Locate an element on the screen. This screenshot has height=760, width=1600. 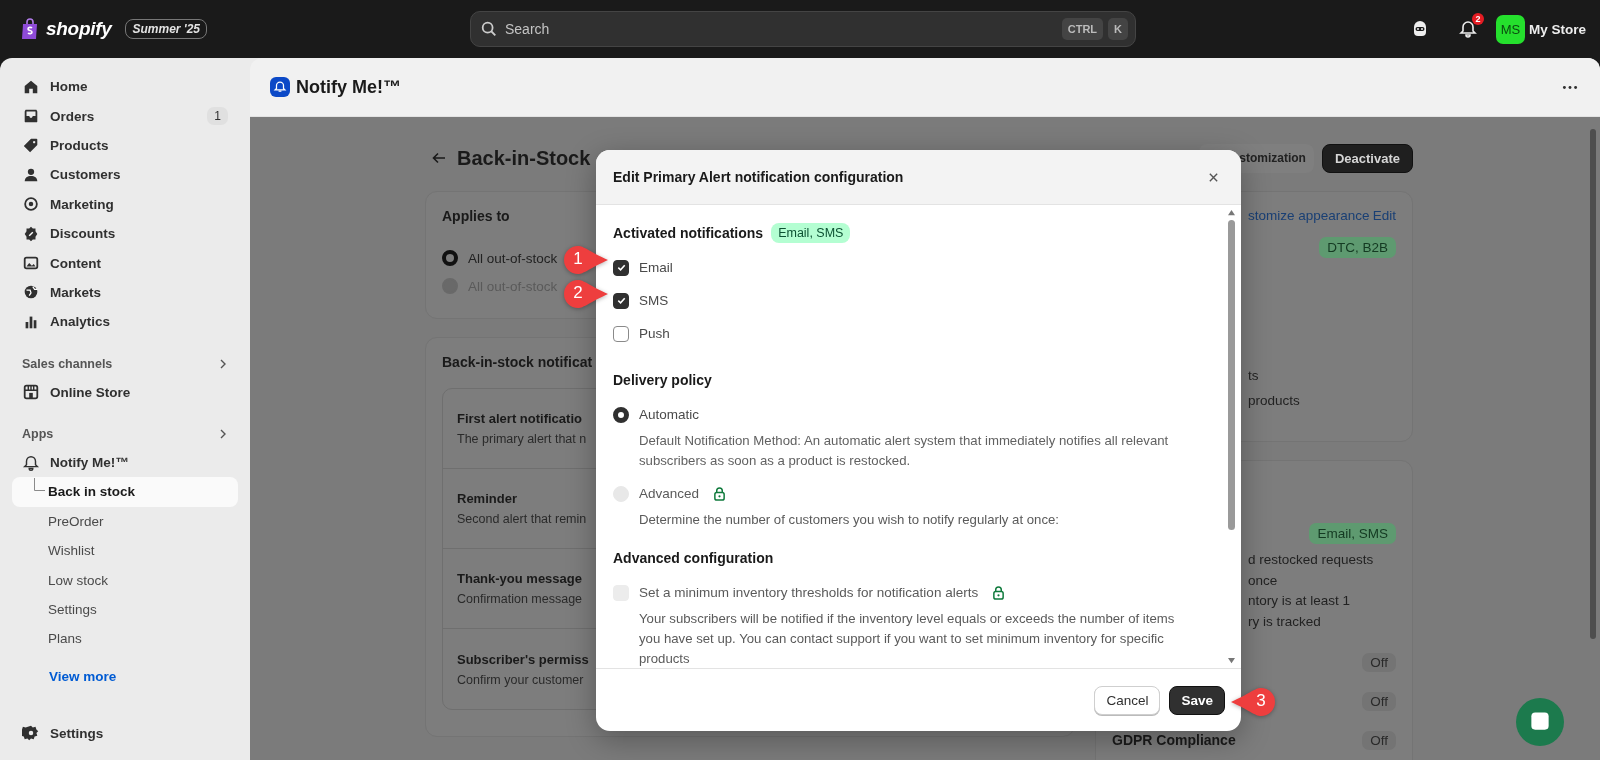
item-title: Thank-you message is located at coordinates (519, 578).